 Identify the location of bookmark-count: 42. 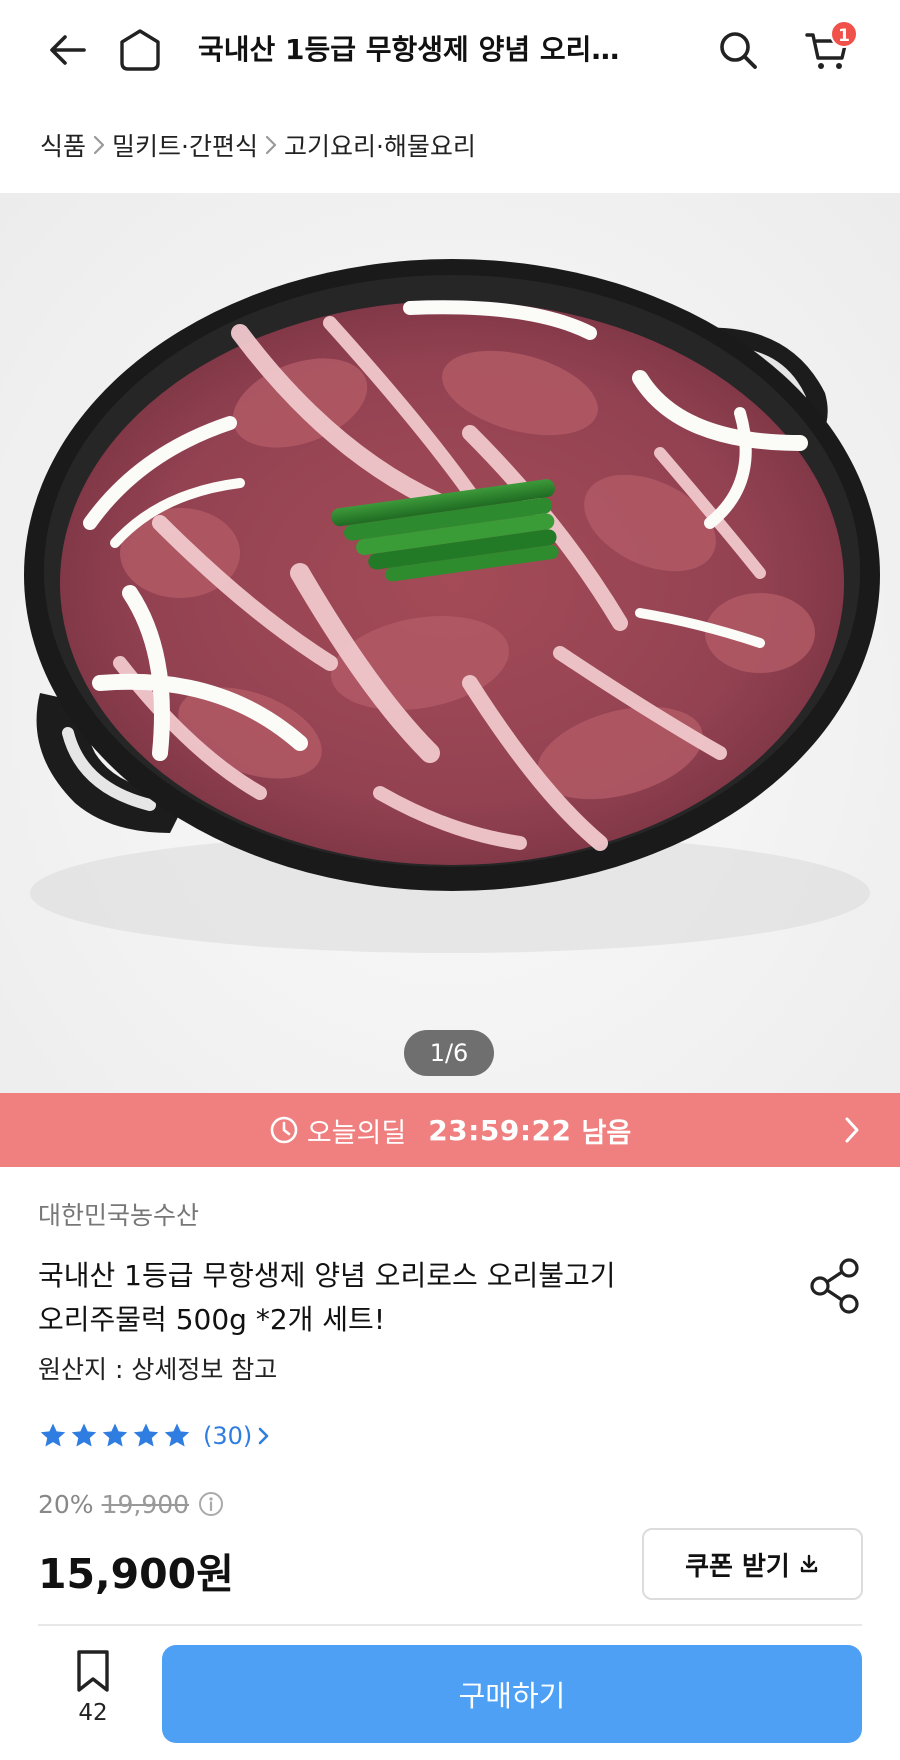
(93, 1713).